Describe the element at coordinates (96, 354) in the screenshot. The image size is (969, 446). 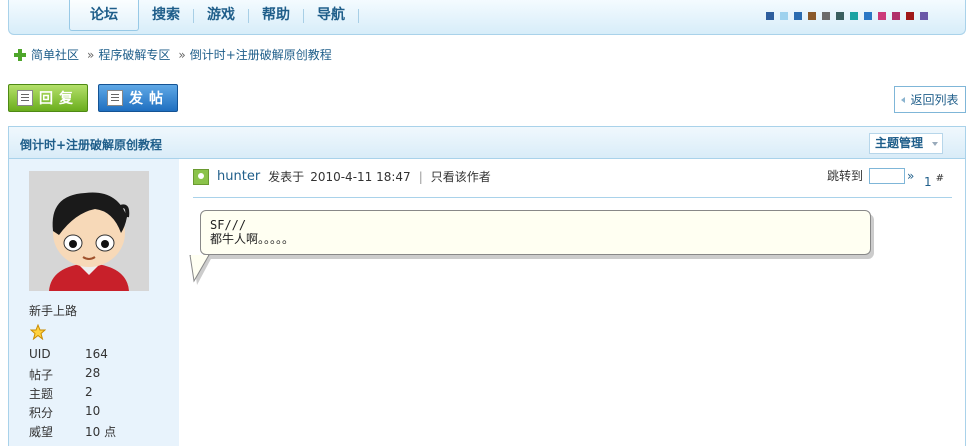
I see `stat-value: 164` at that location.